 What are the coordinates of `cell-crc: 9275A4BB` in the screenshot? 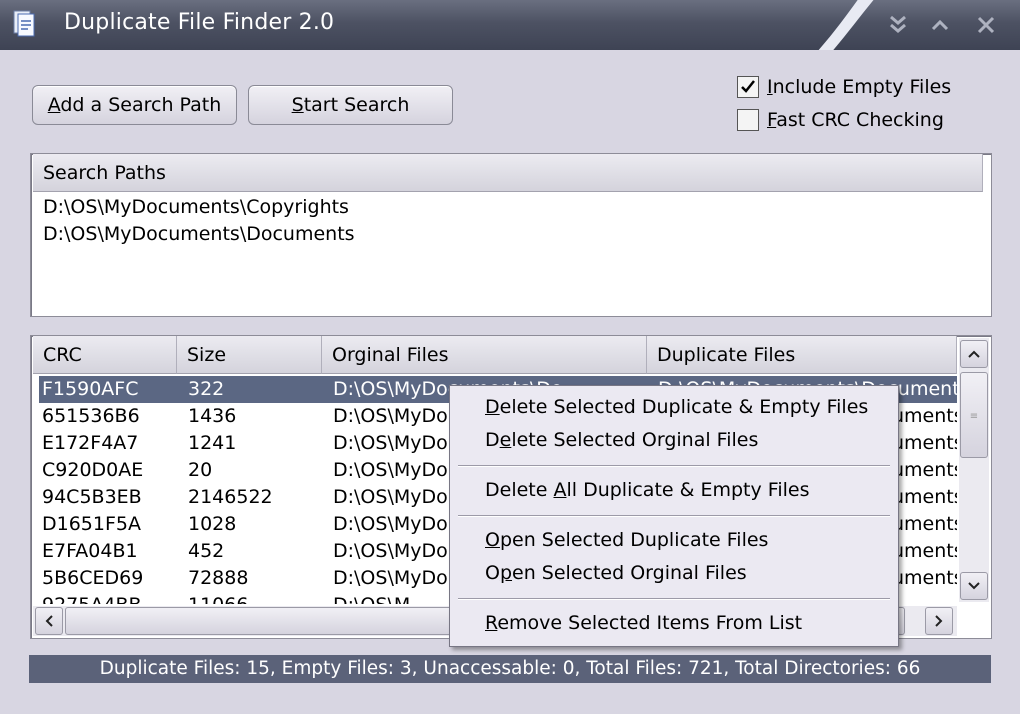 It's located at (92, 598).